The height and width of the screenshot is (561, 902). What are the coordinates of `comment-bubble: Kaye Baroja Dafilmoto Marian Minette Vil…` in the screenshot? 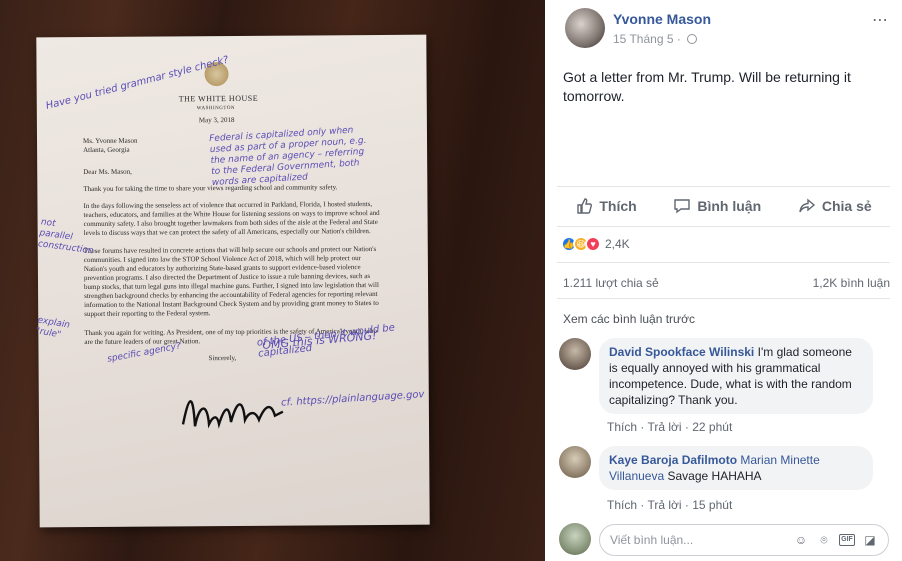 It's located at (736, 468).